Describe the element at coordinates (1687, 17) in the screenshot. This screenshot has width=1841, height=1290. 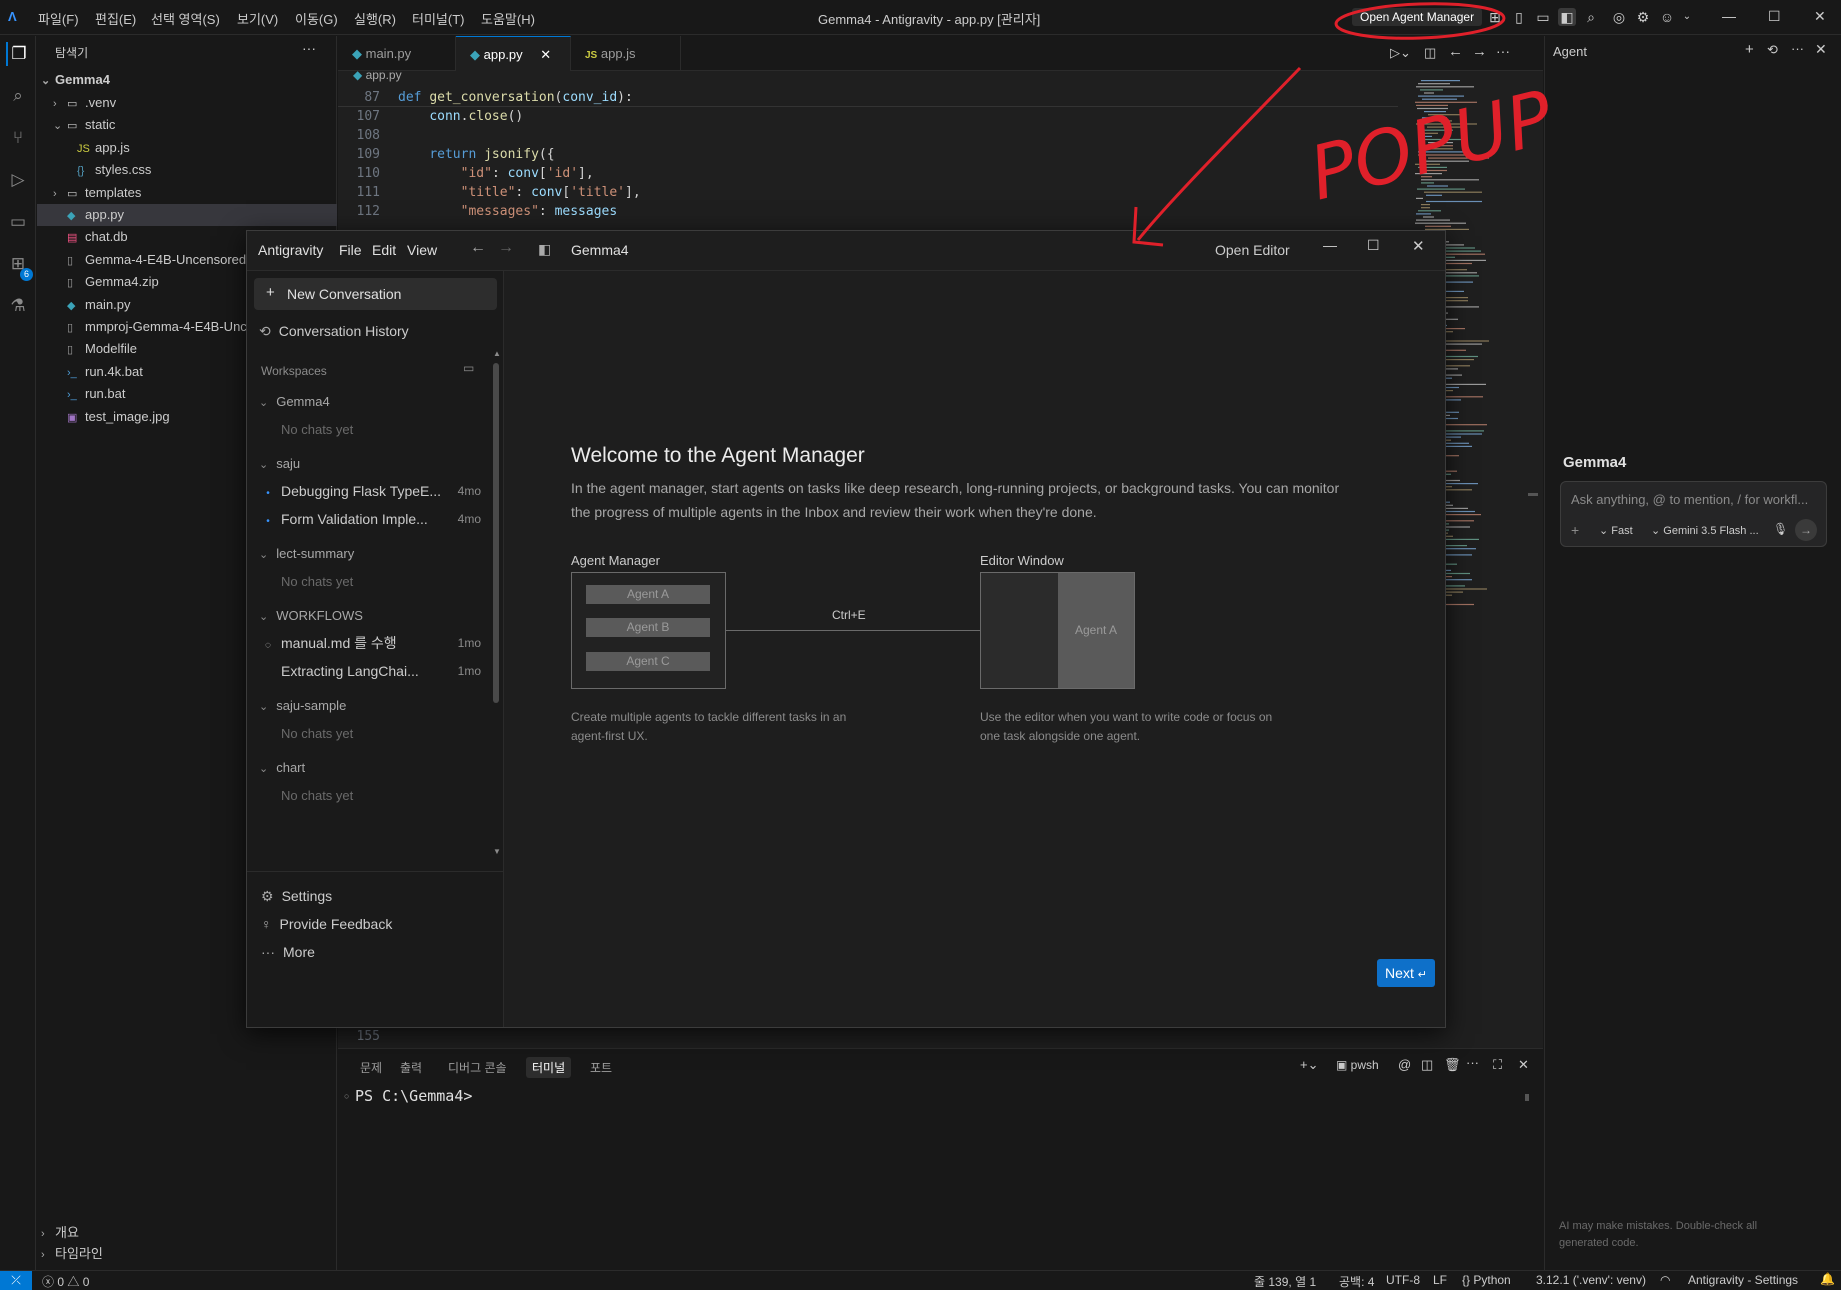
I see `chevron-down-icon: ⌄` at that location.